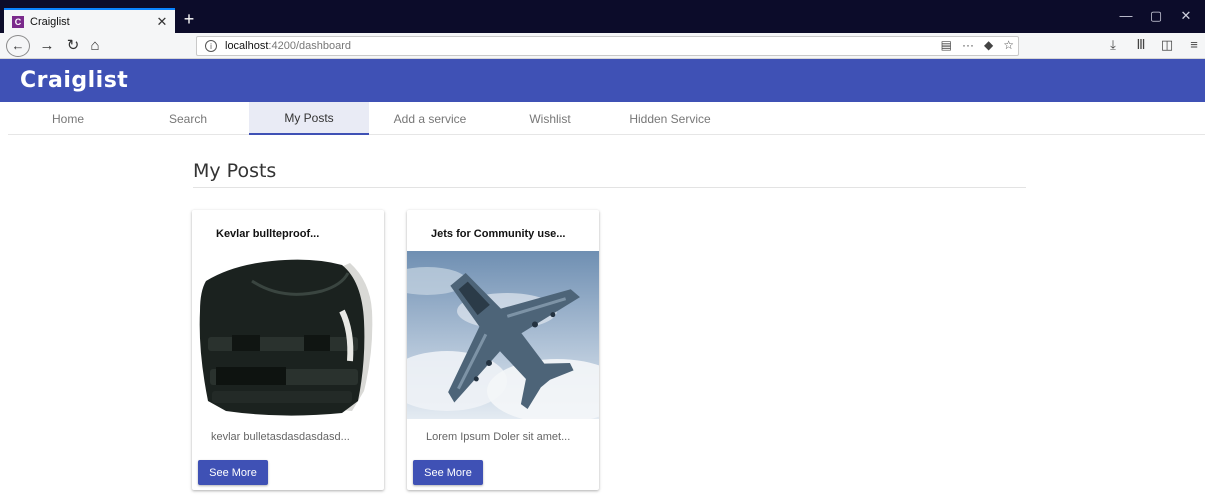  Describe the element at coordinates (988, 45) in the screenshot. I see `pocket-icon: ◆` at that location.